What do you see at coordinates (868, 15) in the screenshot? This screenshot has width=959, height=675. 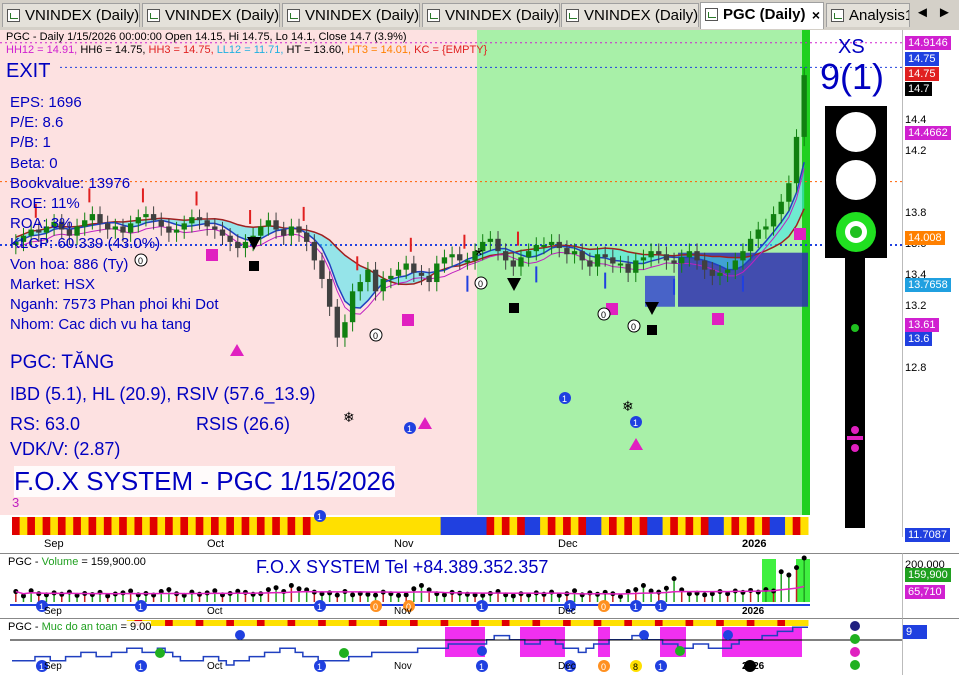 I see `tab-6: Analysis1` at bounding box center [868, 15].